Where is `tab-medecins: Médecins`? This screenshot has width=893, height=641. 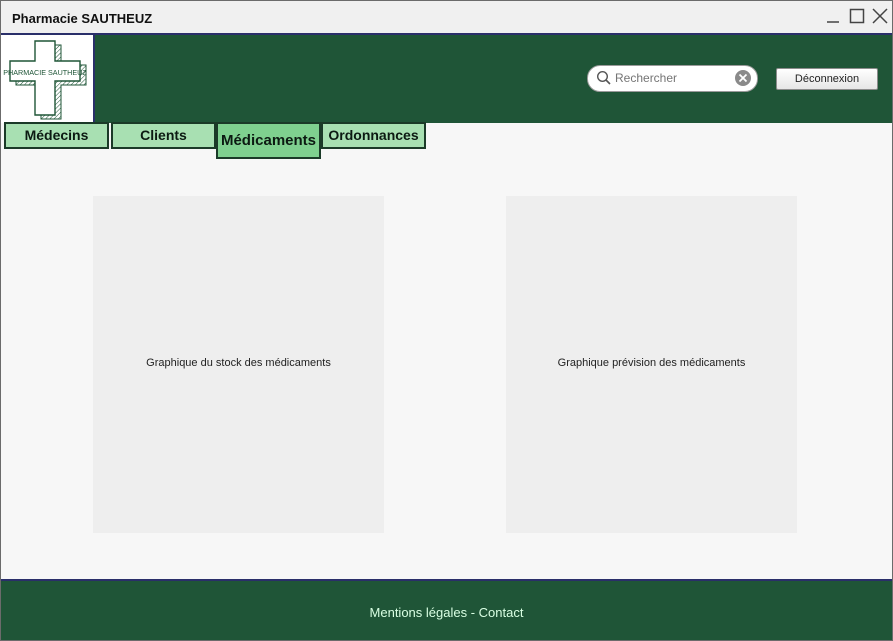
tab-medecins: Médecins is located at coordinates (56, 135).